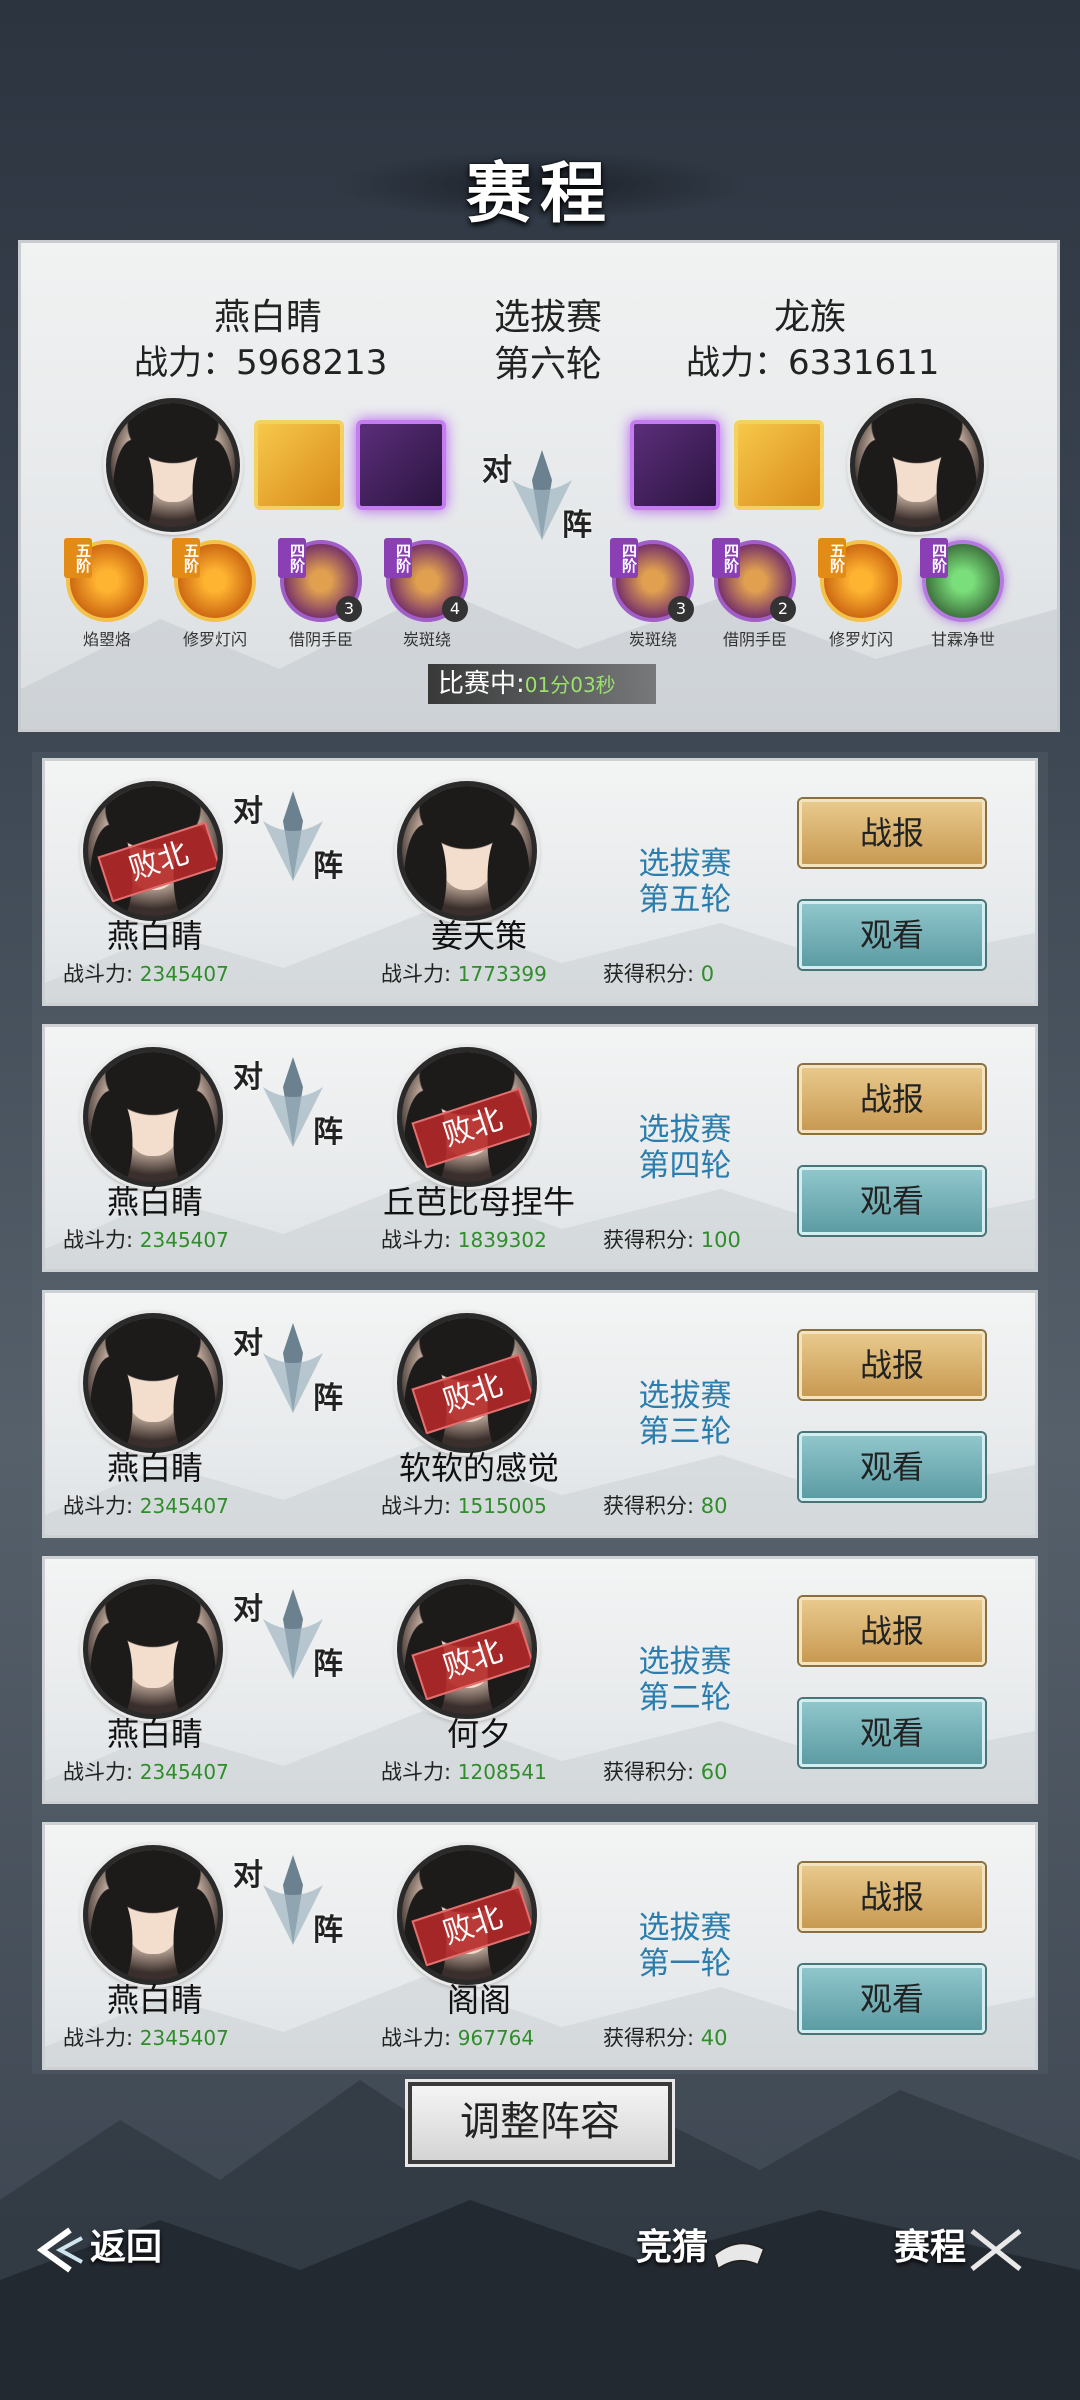 Image resolution: width=1080 pixels, height=2400 pixels. Describe the element at coordinates (464, 1240) in the screenshot. I see `right-power: 战斗力: 1839302` at that location.